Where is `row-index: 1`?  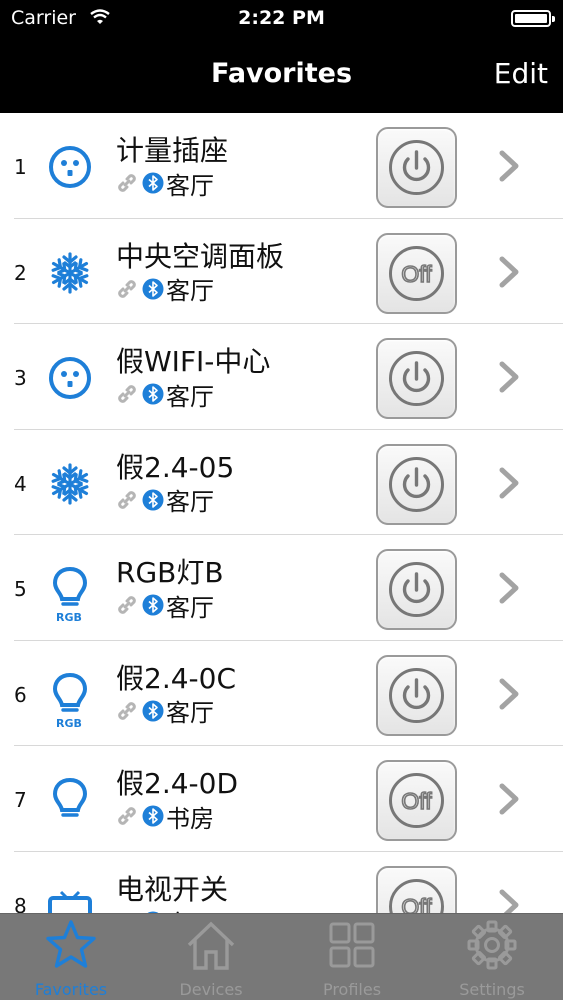 row-index: 1 is located at coordinates (20, 167).